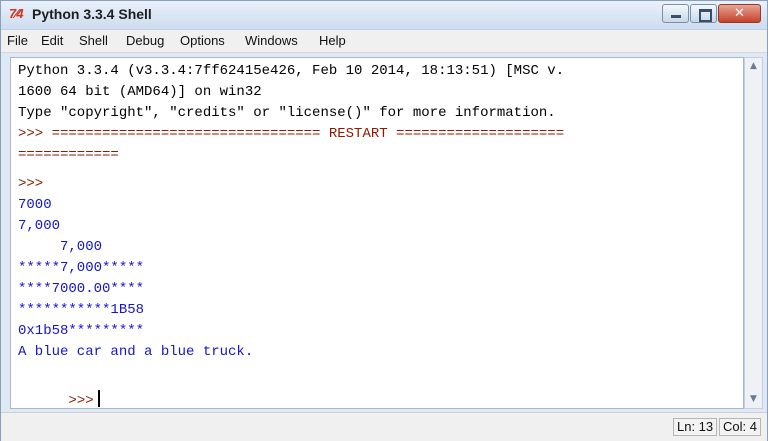 This screenshot has height=441, width=768. I want to click on vertical-scrollbar: ▲ ▼, so click(753, 233).